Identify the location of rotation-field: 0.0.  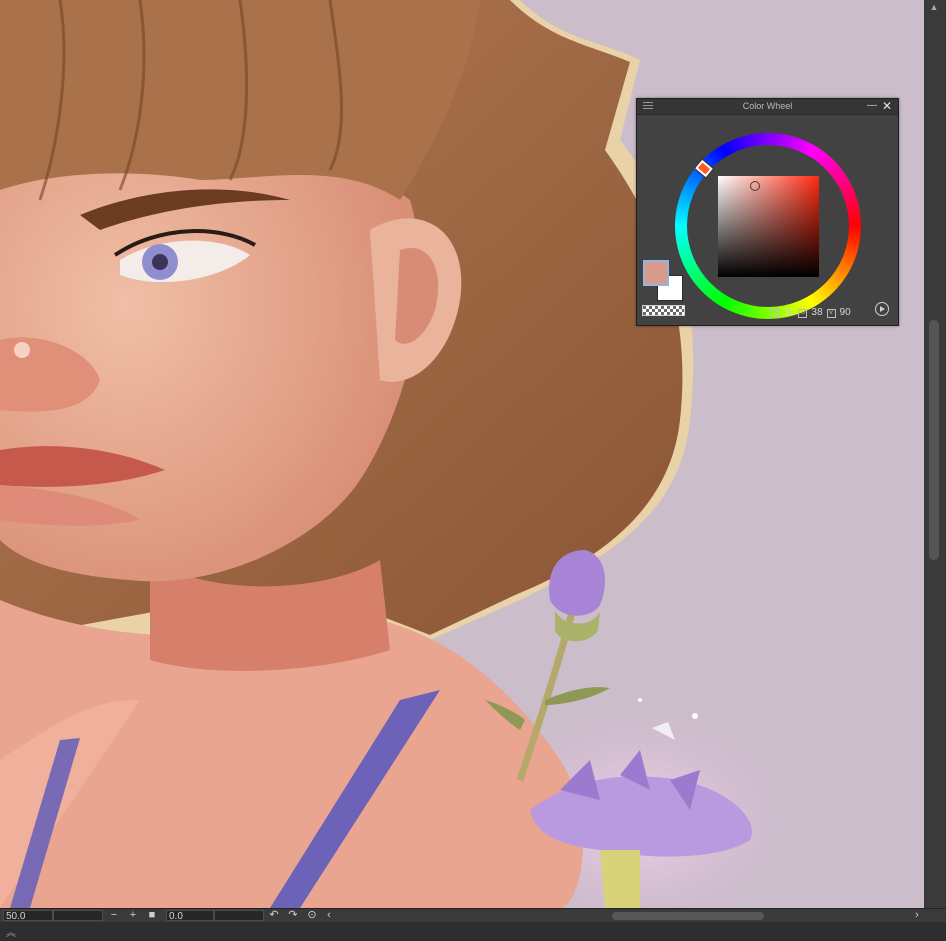
(190, 916).